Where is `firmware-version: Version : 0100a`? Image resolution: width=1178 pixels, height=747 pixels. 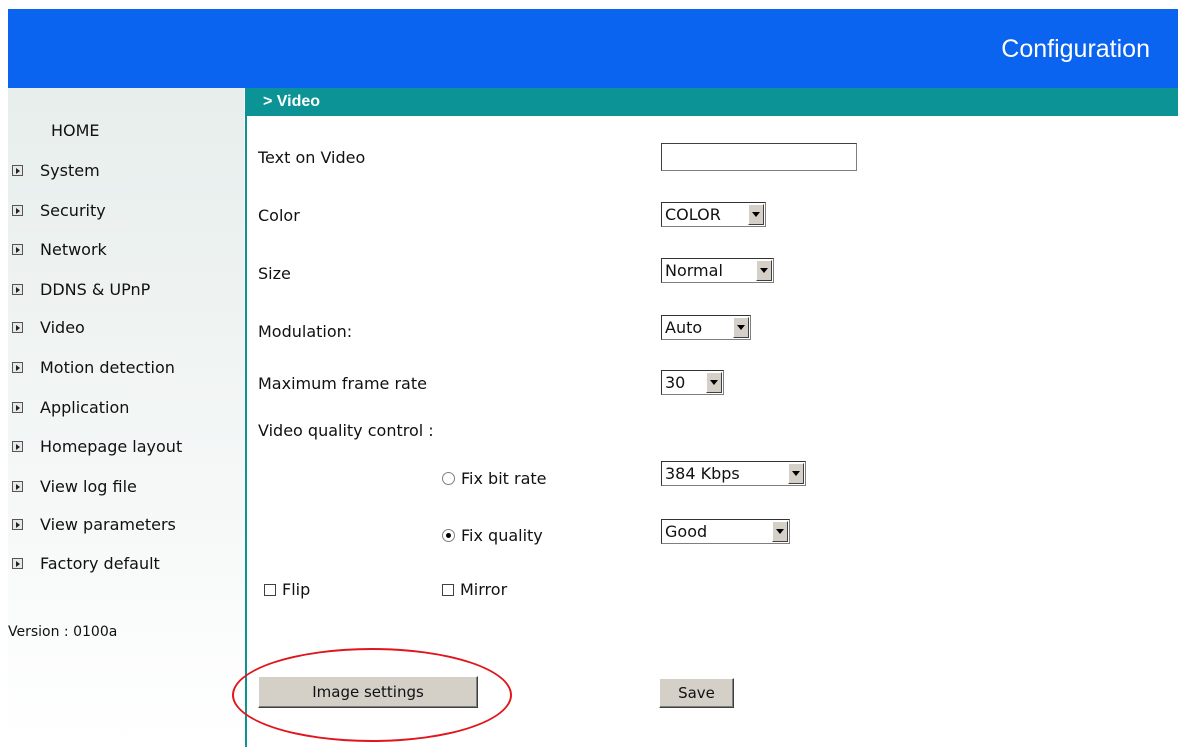
firmware-version: Version : 0100a is located at coordinates (63, 632).